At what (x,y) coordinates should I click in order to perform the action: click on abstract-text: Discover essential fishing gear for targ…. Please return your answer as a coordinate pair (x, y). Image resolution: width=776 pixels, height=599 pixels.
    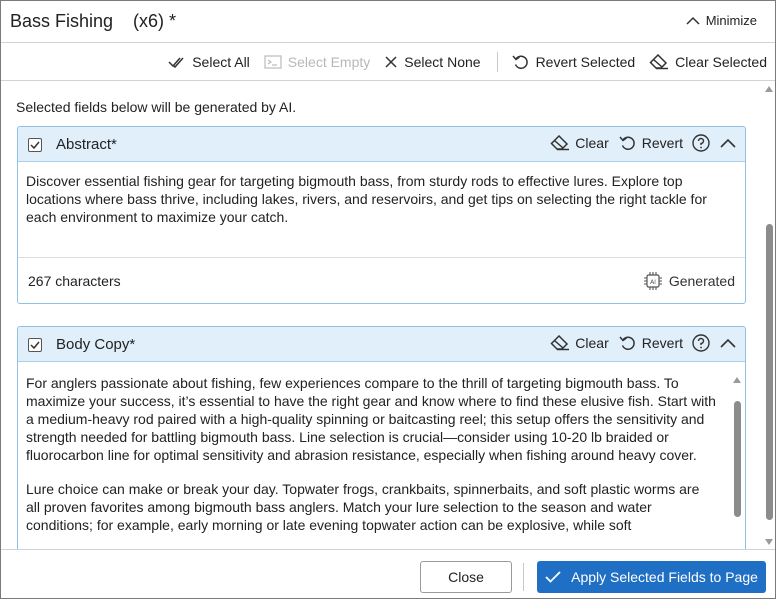
    Looking at the image, I should click on (381, 194).